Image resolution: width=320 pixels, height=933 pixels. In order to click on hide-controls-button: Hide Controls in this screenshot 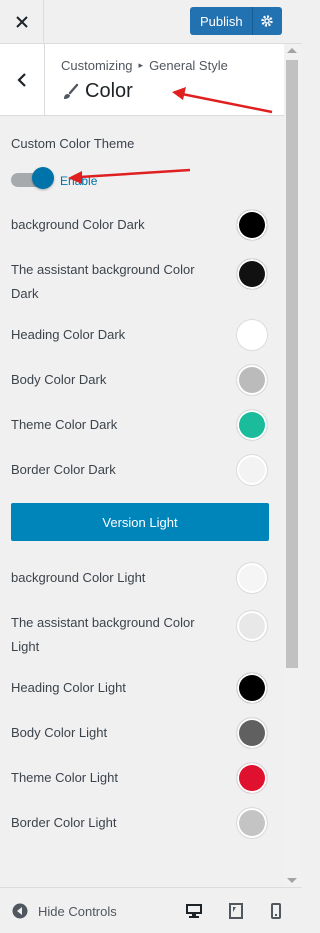, I will do `click(64, 911)`.